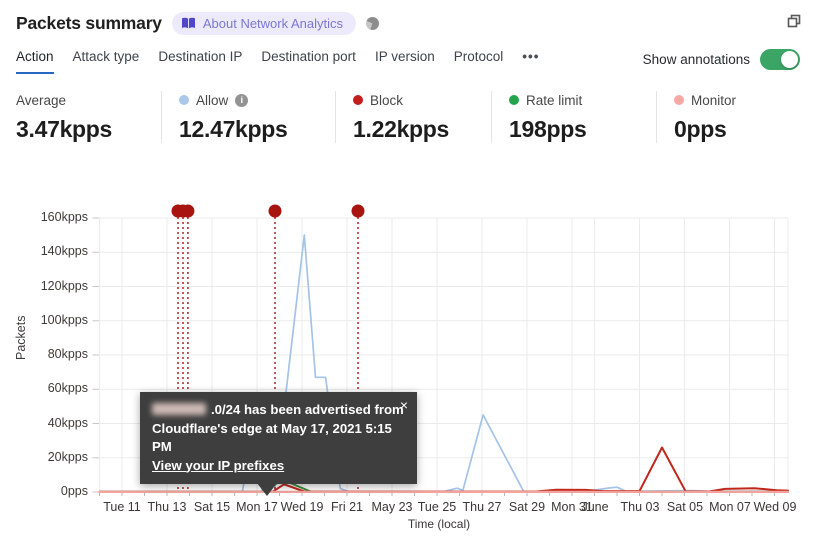  Describe the element at coordinates (242, 100) in the screenshot. I see `info-icon: i` at that location.